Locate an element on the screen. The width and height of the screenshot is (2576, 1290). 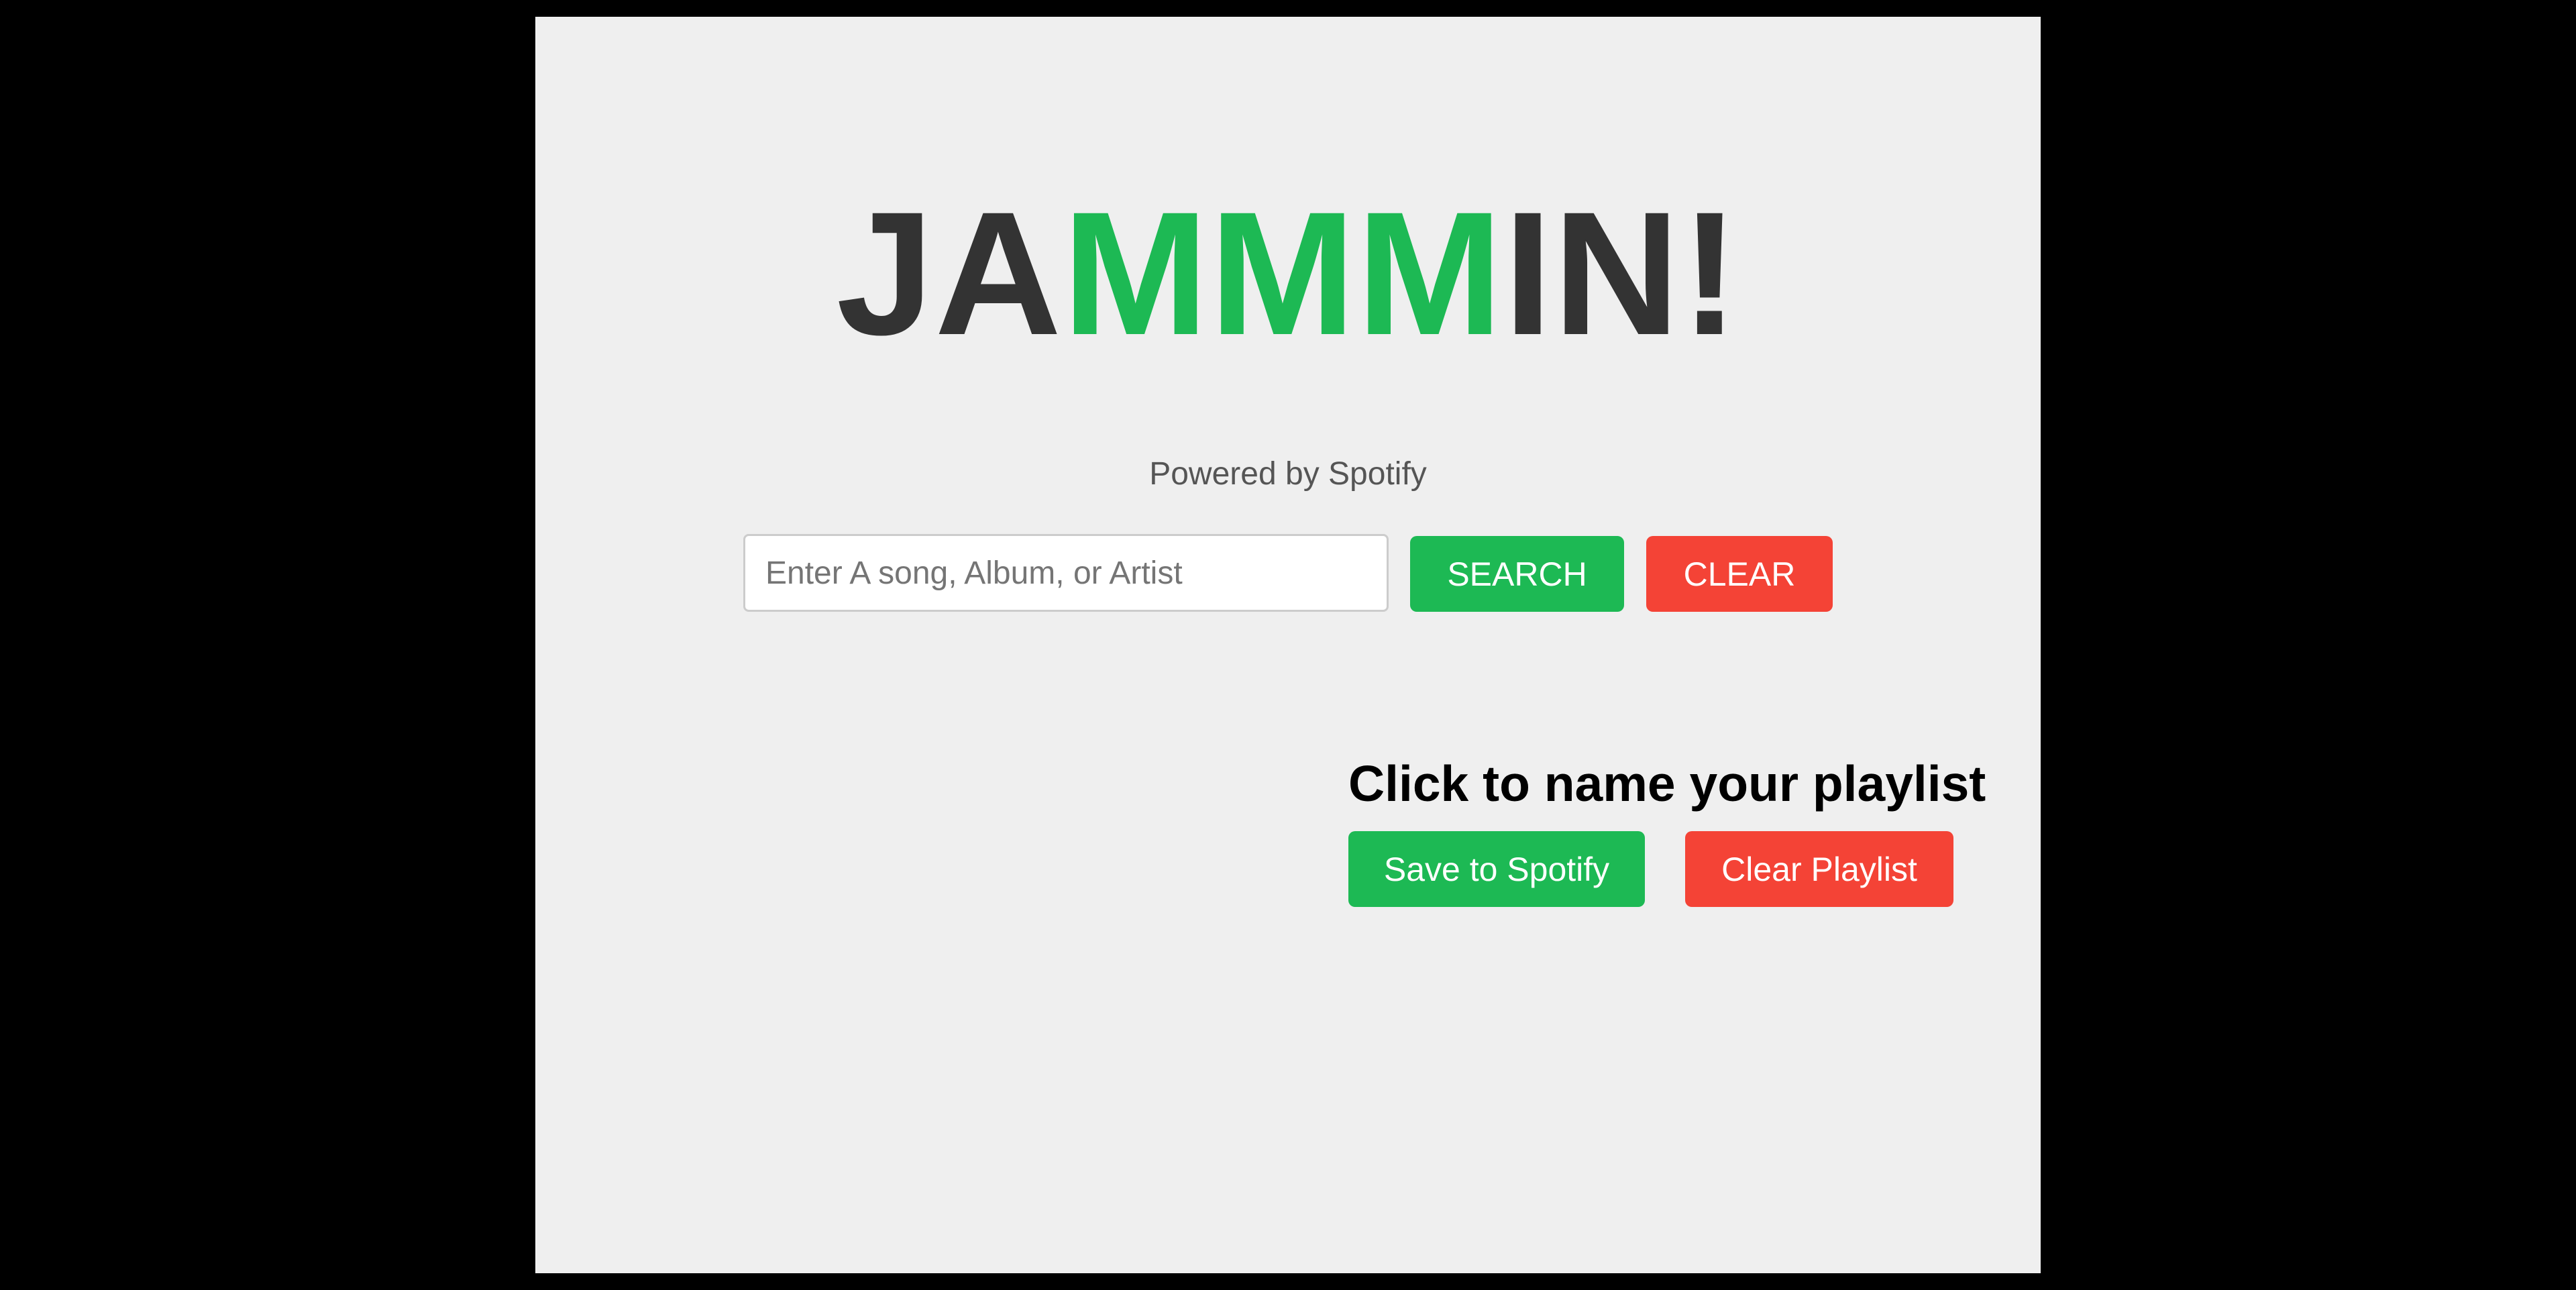
powered-by-text: Powered by Spotify is located at coordinates (1288, 474).